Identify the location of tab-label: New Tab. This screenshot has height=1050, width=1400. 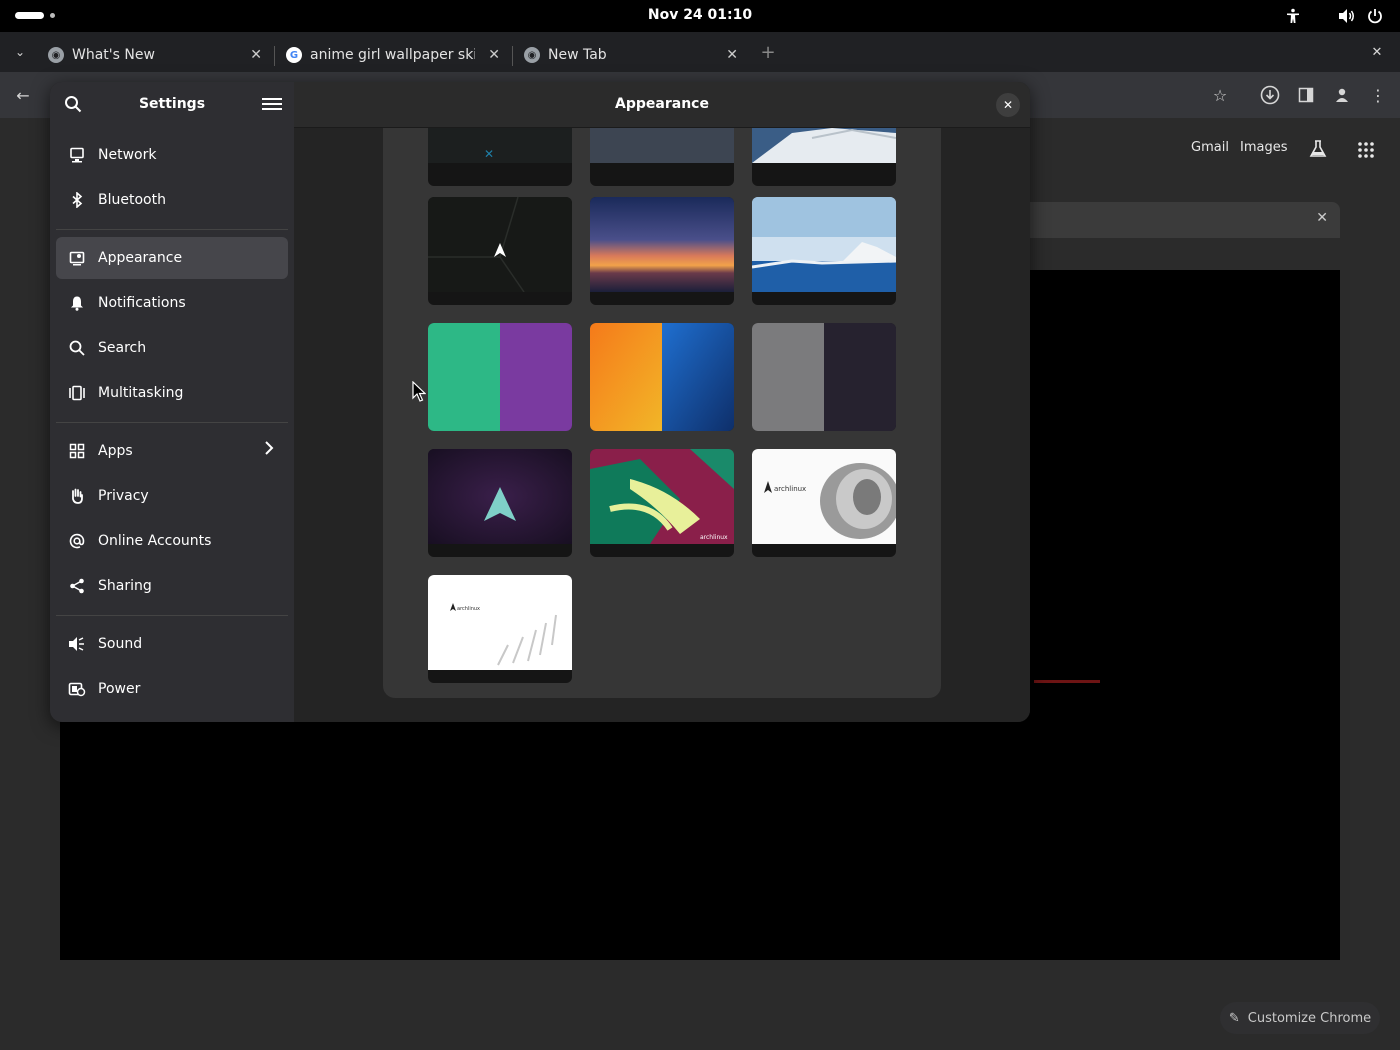
(577, 55).